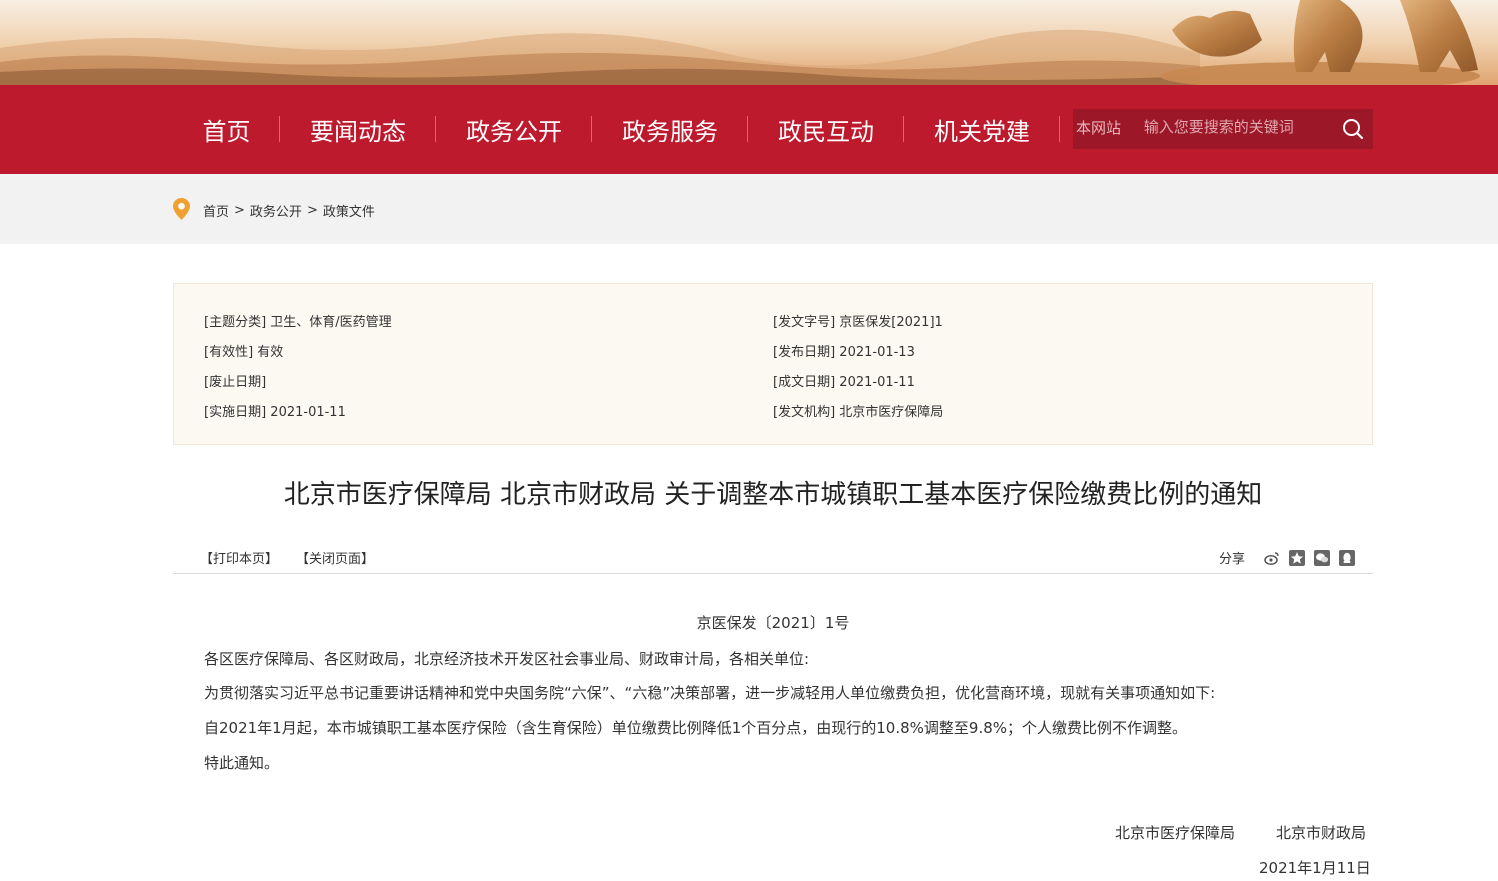  I want to click on main-nav: 首页 要闻动态 政务公开 政务服务 政民互动 机关党建 本网站, so click(749, 129).